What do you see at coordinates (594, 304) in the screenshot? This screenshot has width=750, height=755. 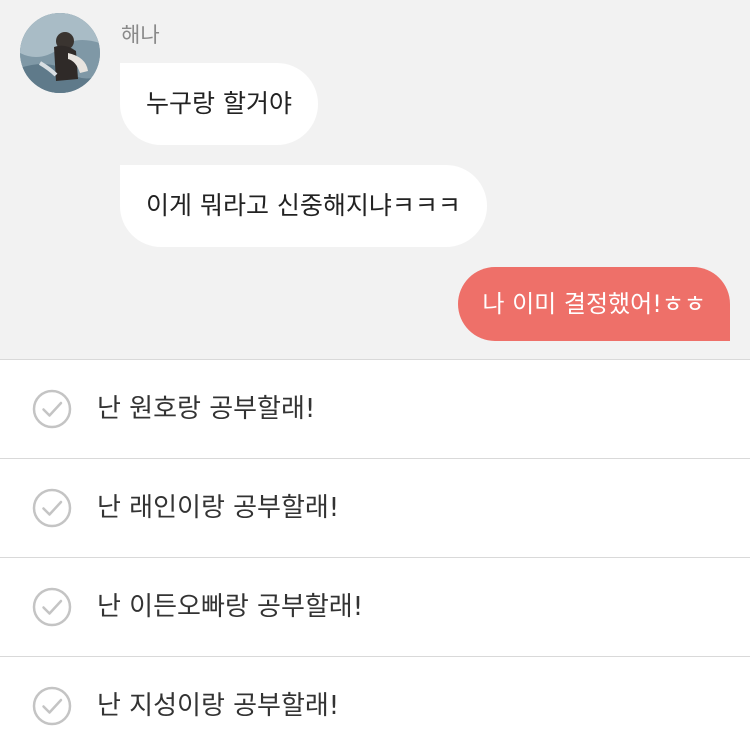 I see `outgoing-message: 나 이미 결정했어!ㅎㅎ` at bounding box center [594, 304].